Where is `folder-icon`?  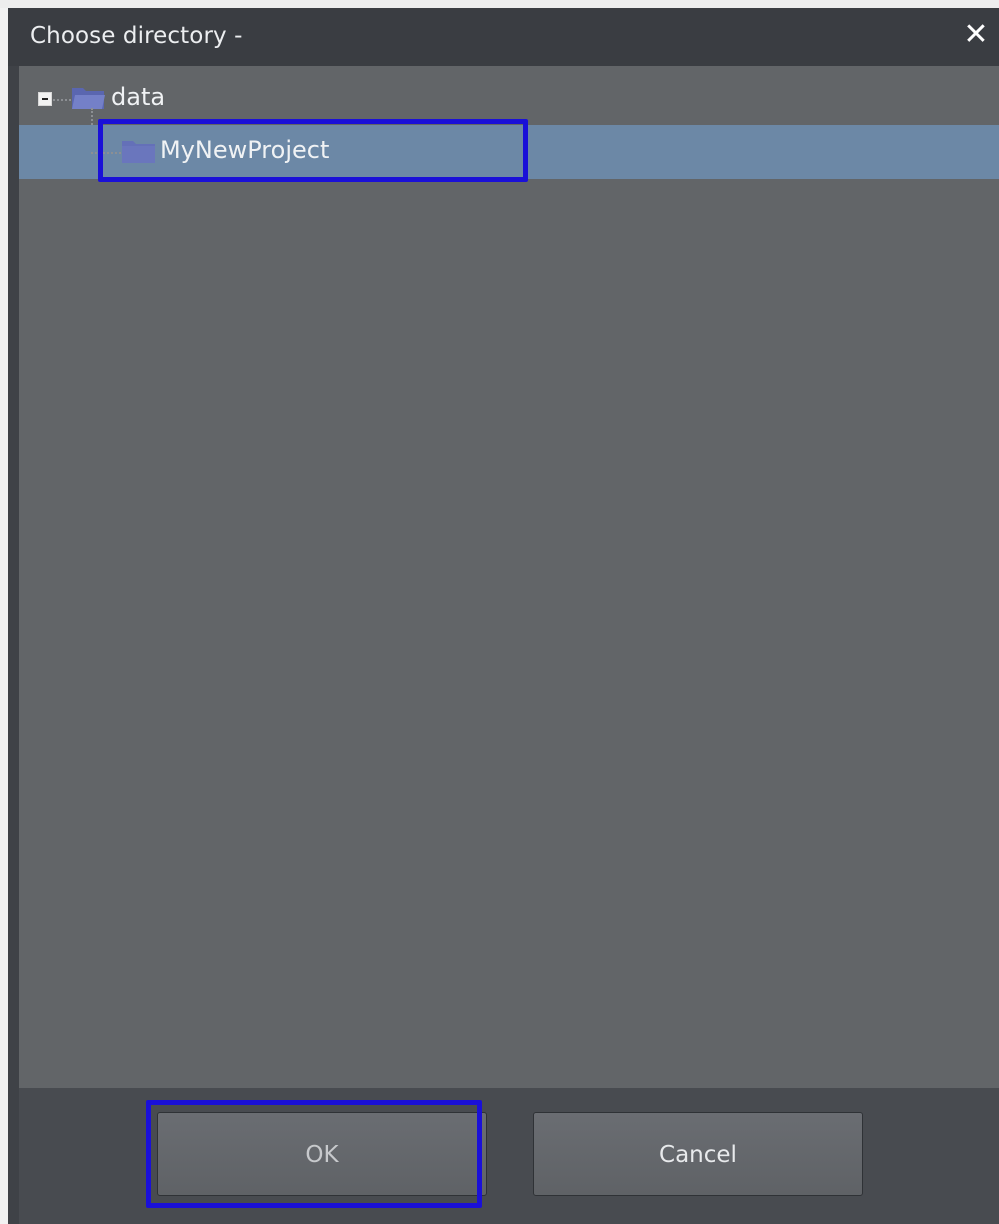
folder-icon is located at coordinates (138, 152).